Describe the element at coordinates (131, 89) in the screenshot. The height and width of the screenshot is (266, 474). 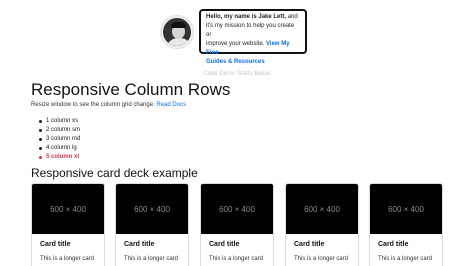
I see `page-title: Responsive Column Rows` at that location.